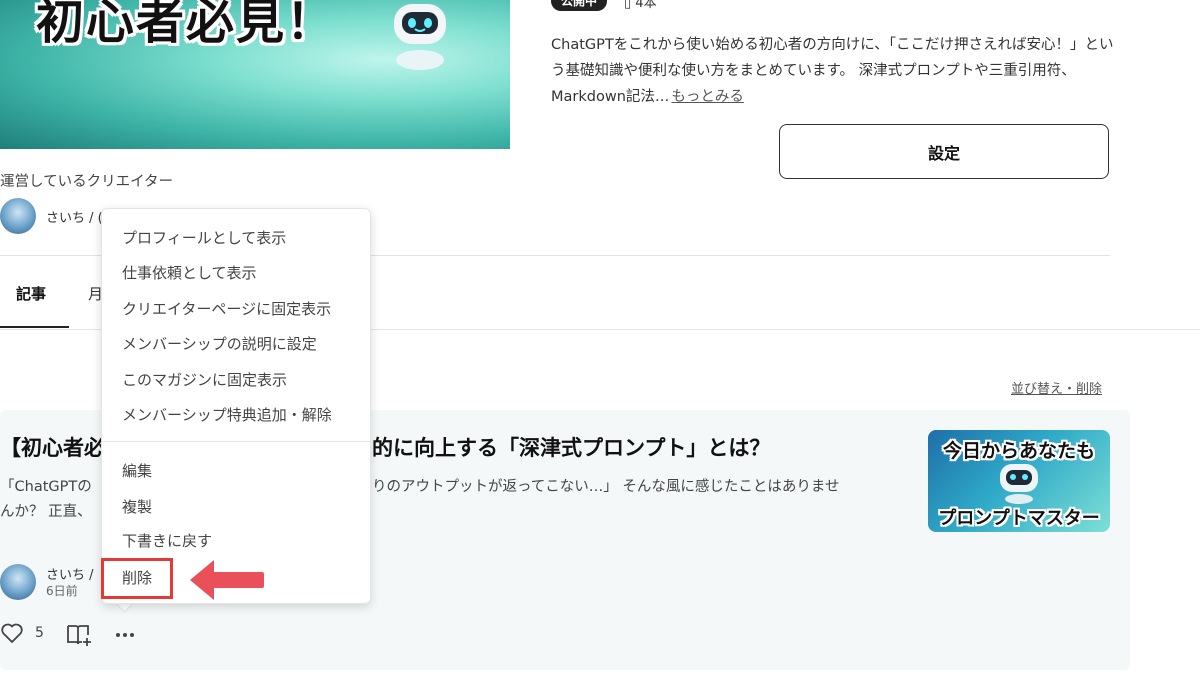 Image resolution: width=1200 pixels, height=675 pixels. I want to click on robot-thumbnail-icon, so click(1019, 484).